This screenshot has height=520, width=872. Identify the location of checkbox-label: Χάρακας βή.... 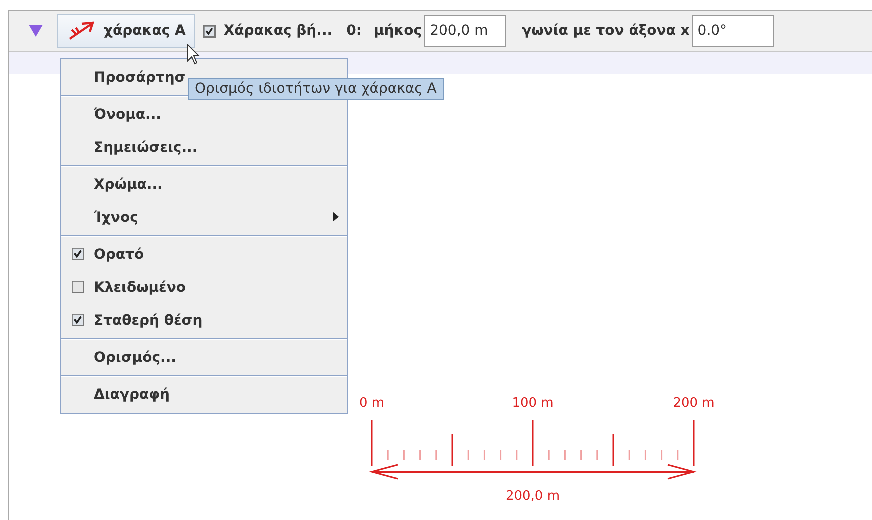
(278, 31).